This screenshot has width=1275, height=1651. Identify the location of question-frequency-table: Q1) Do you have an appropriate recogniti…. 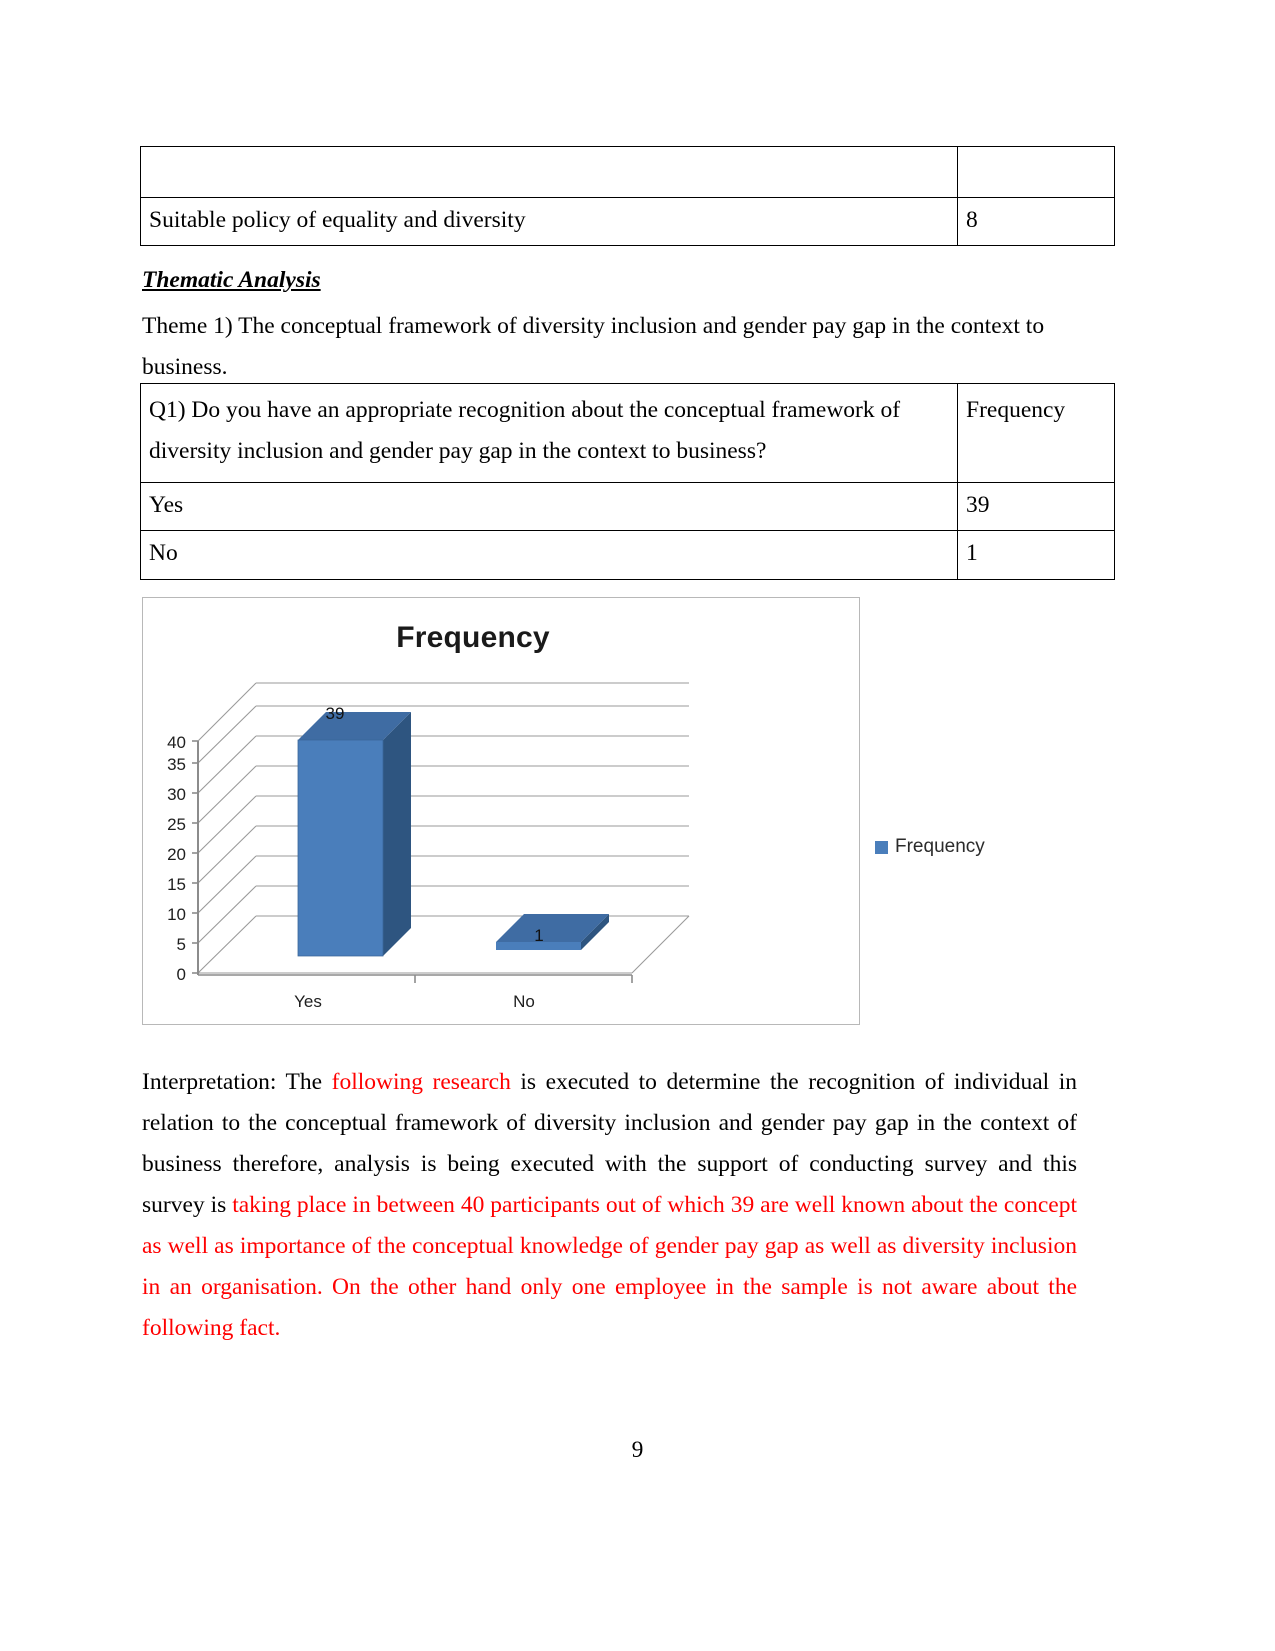
(627, 481).